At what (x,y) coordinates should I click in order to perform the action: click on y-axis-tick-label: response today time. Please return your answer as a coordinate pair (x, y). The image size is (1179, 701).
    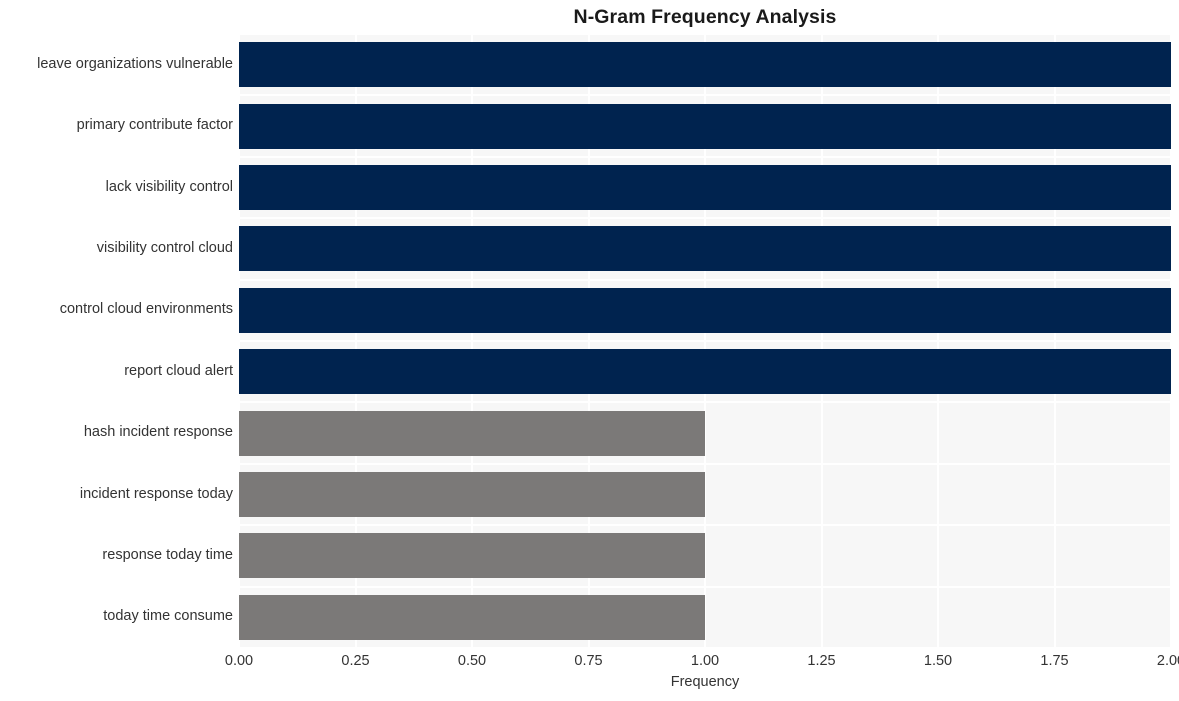
    Looking at the image, I should click on (167, 554).